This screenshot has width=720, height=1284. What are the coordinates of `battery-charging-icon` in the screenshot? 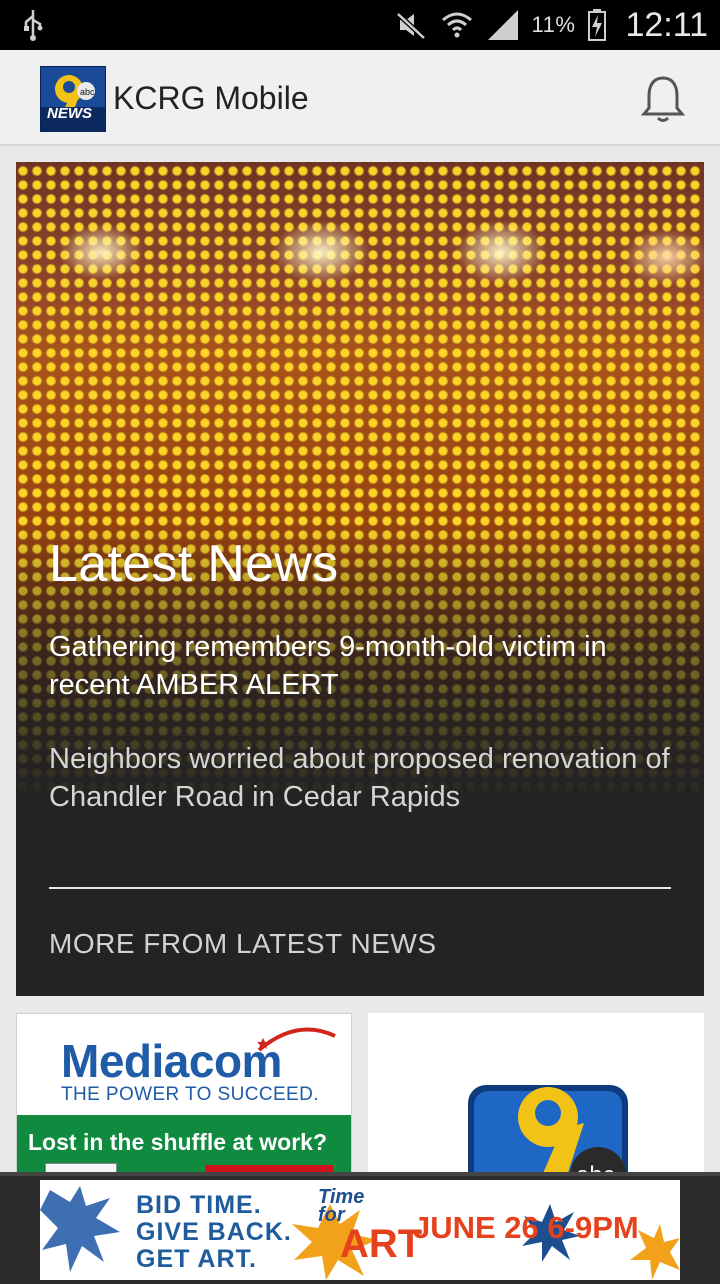 It's located at (597, 25).